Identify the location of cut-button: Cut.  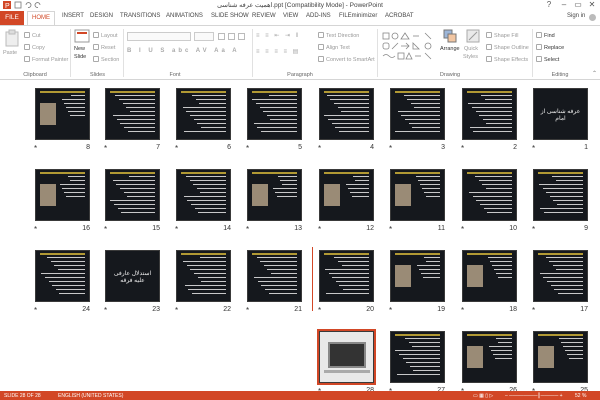
(32, 35).